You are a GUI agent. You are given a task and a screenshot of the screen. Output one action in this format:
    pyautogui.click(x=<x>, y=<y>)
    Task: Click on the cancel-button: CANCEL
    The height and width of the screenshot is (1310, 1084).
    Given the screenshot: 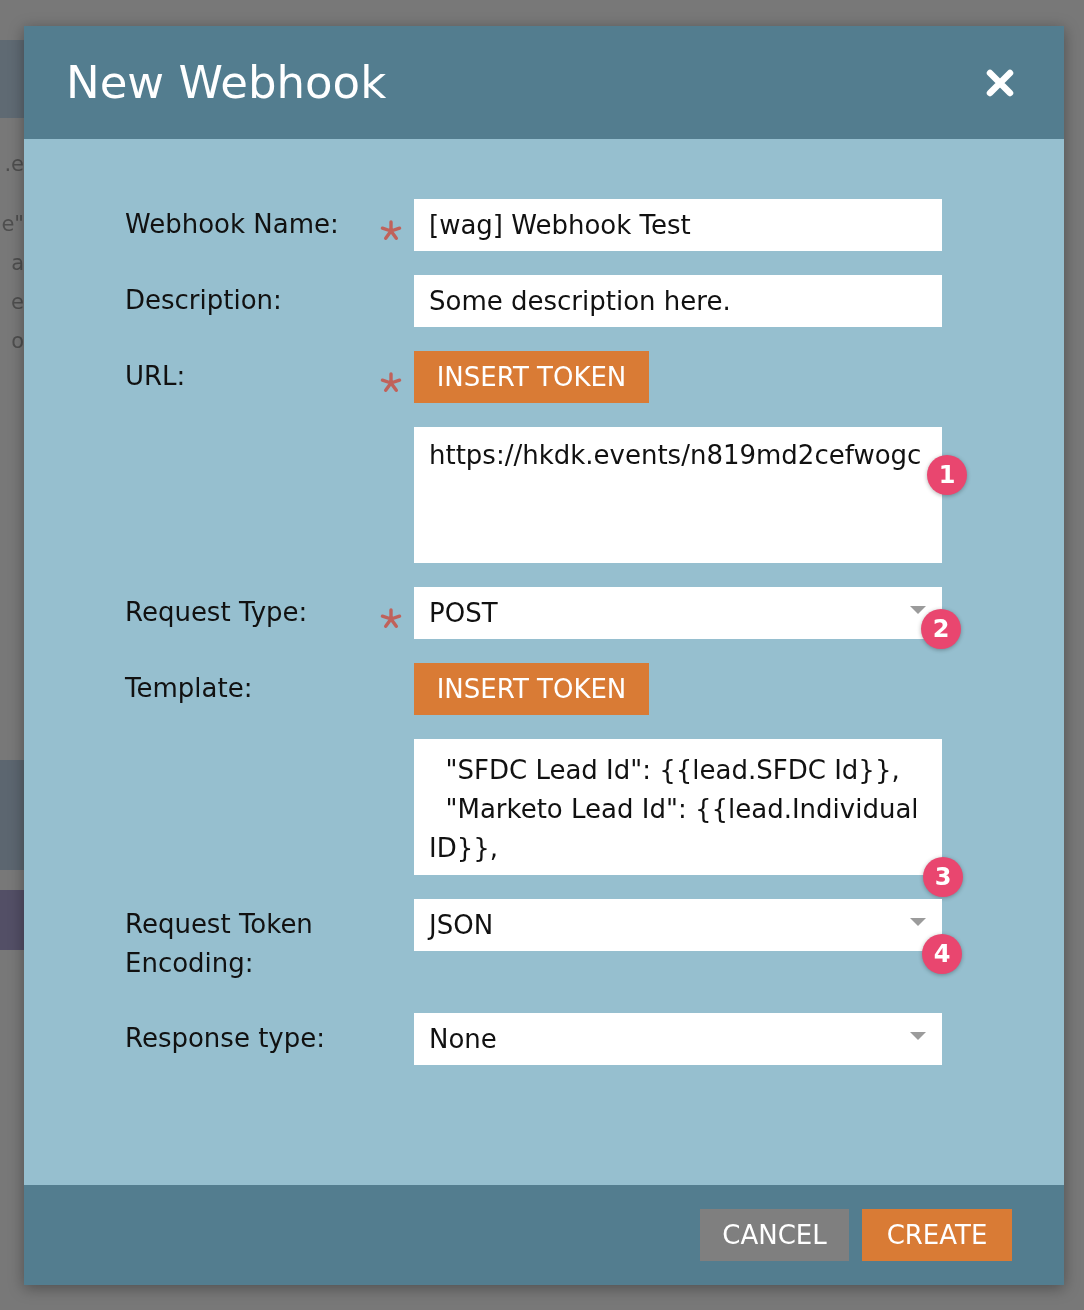 What is the action you would take?
    pyautogui.click(x=774, y=1235)
    